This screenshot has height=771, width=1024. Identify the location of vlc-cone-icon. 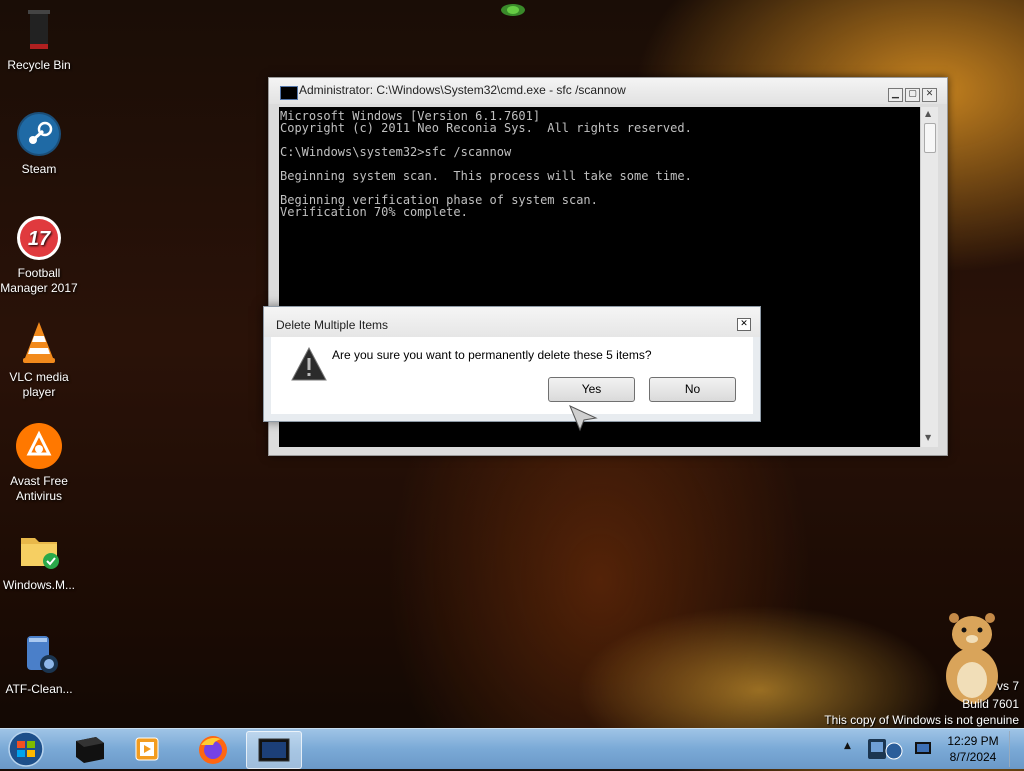
(39, 342).